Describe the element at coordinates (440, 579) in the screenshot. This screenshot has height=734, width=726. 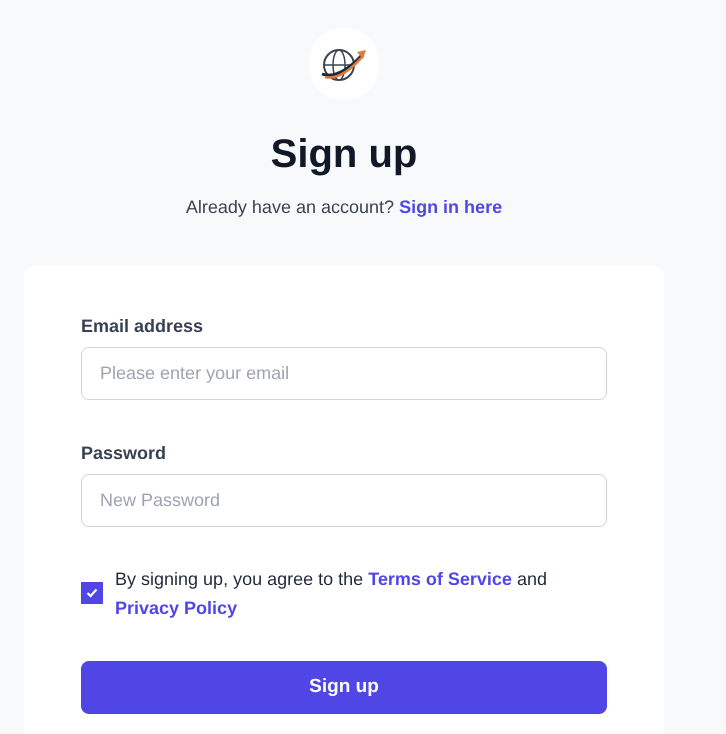
I see `terms-link: Terms of Service` at that location.